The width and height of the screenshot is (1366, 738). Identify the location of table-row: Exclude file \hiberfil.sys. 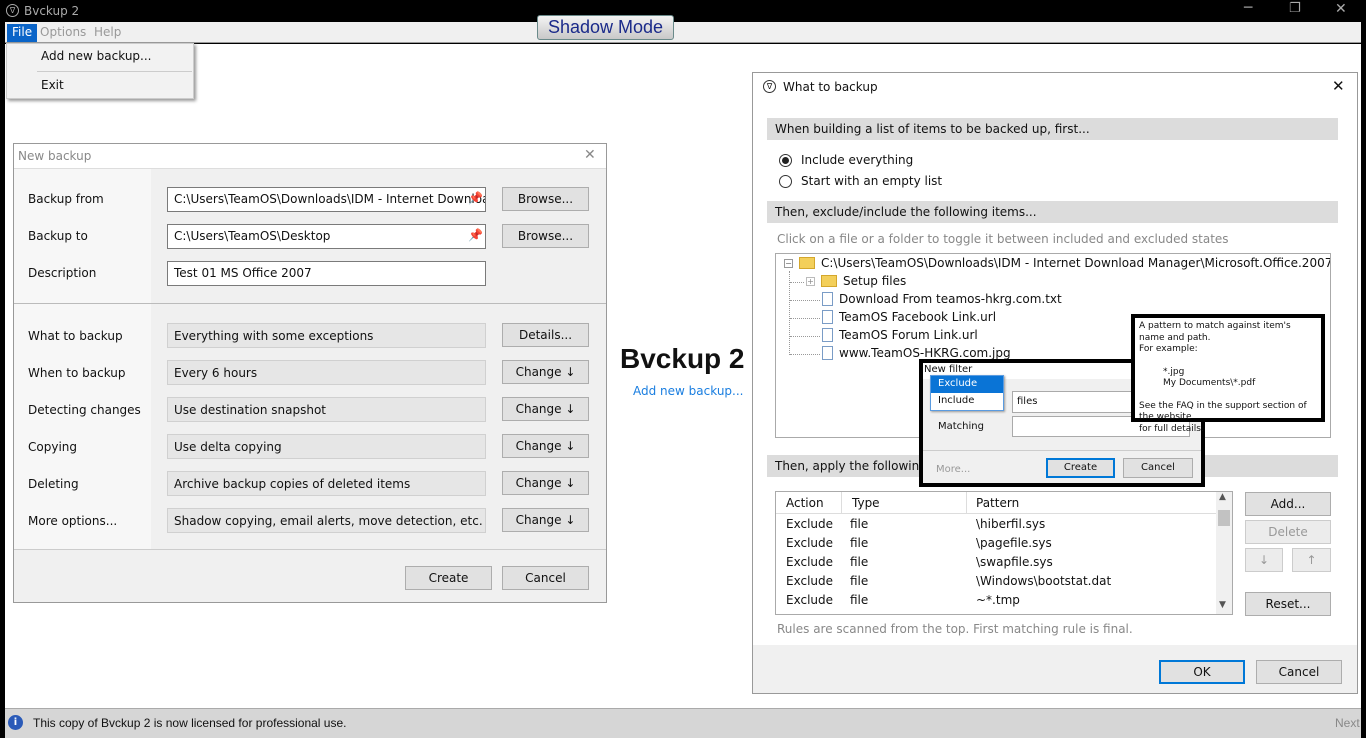
(996, 524).